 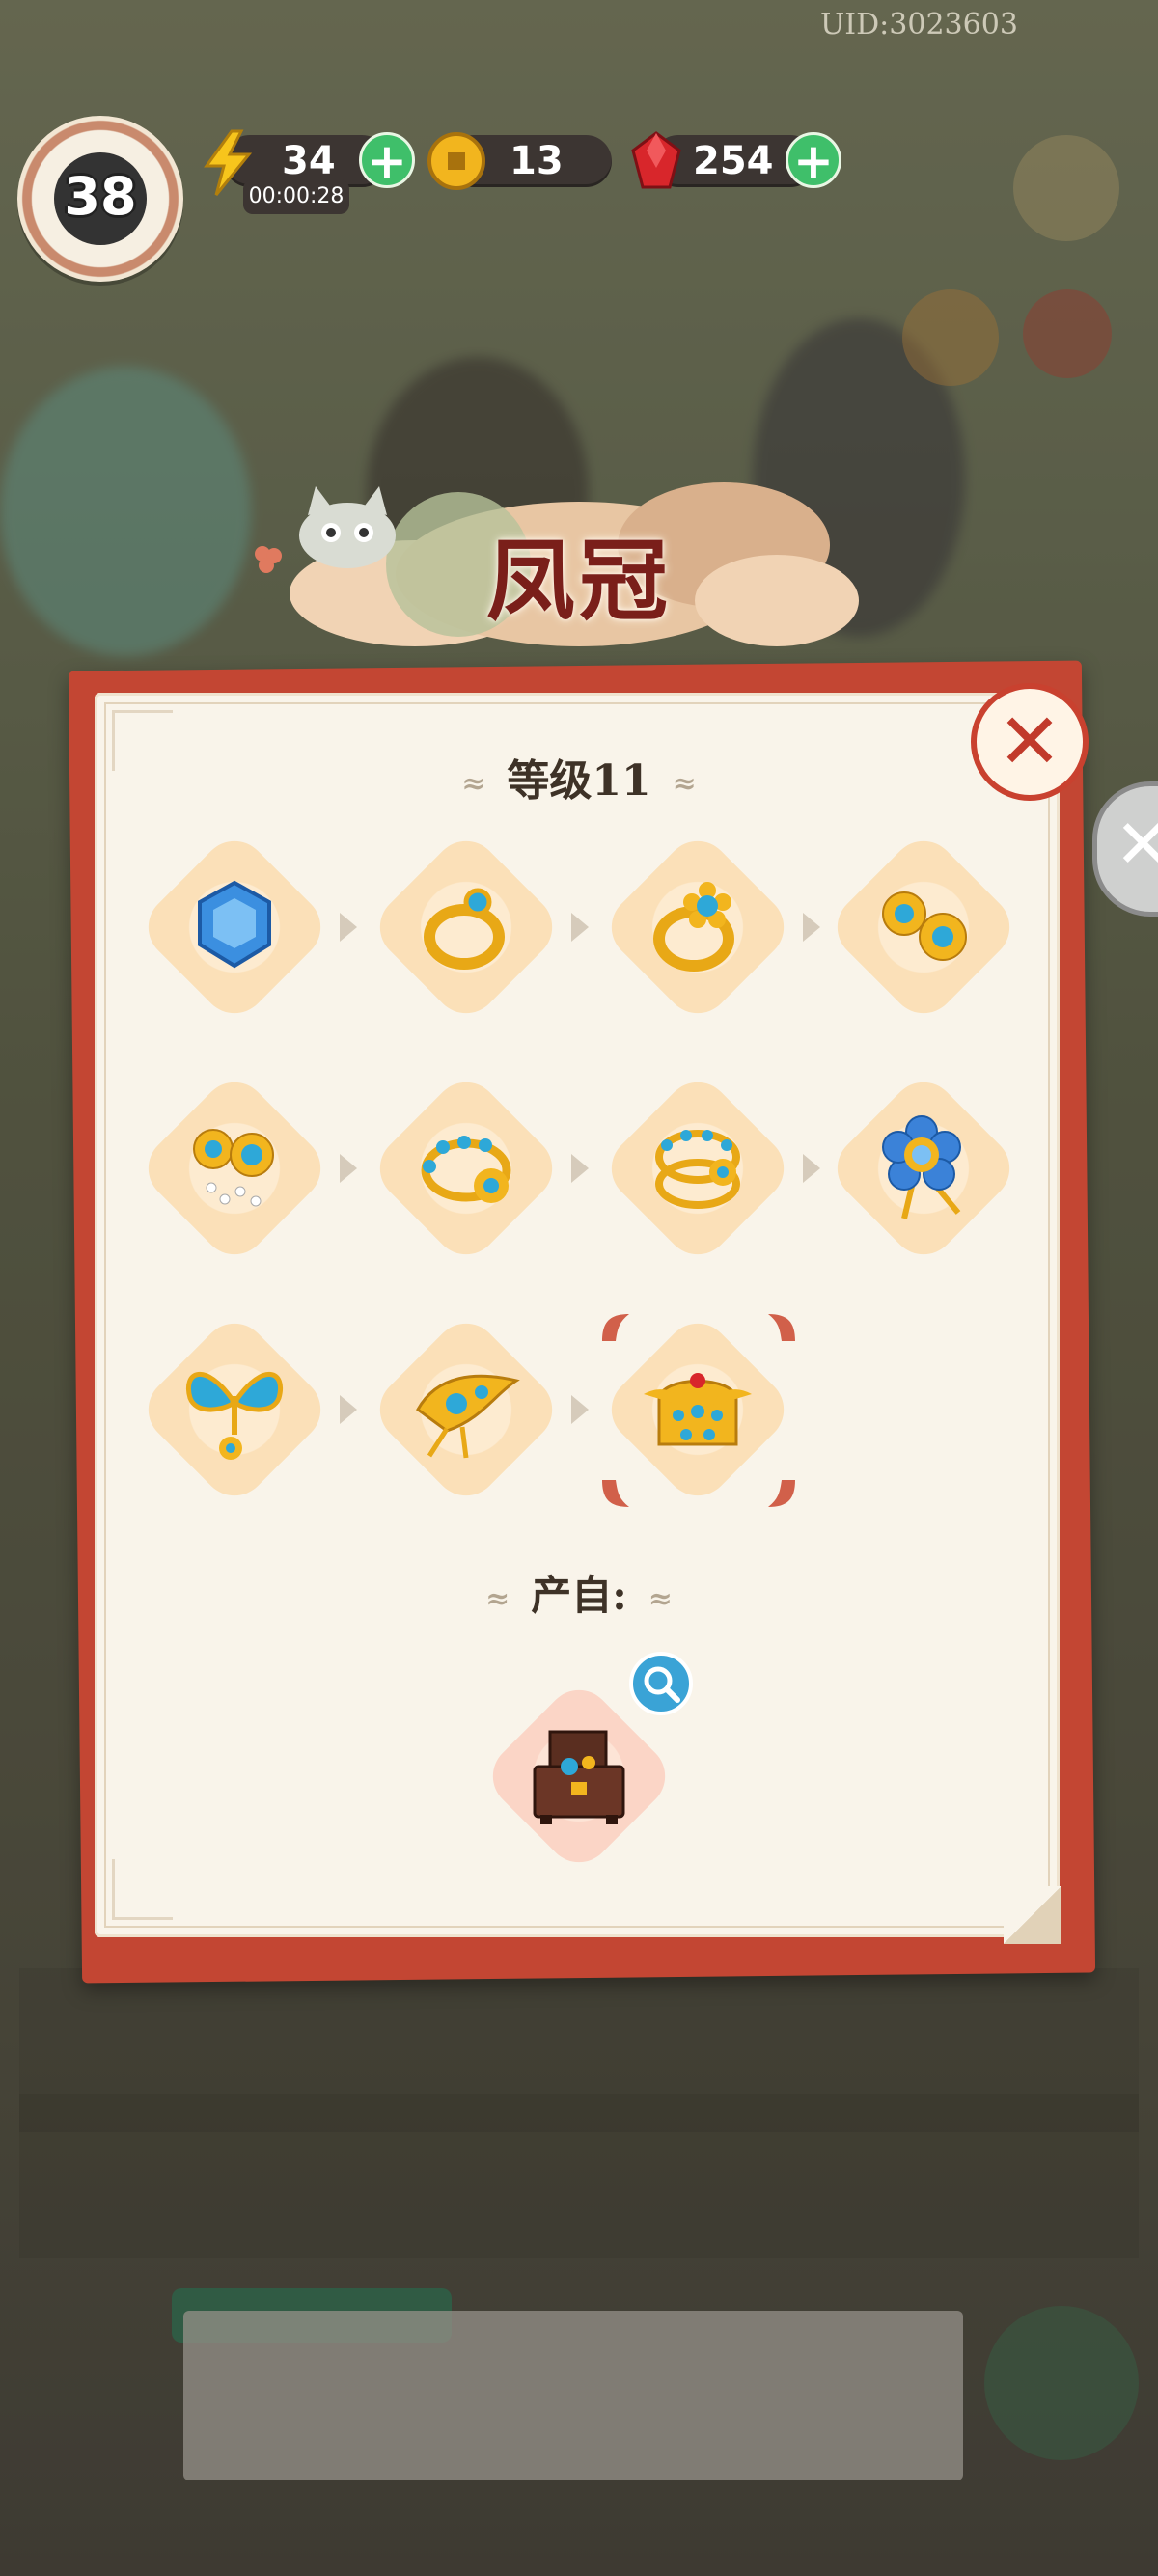 What do you see at coordinates (693, 927) in the screenshot?
I see `turquoise-ring-icon` at bounding box center [693, 927].